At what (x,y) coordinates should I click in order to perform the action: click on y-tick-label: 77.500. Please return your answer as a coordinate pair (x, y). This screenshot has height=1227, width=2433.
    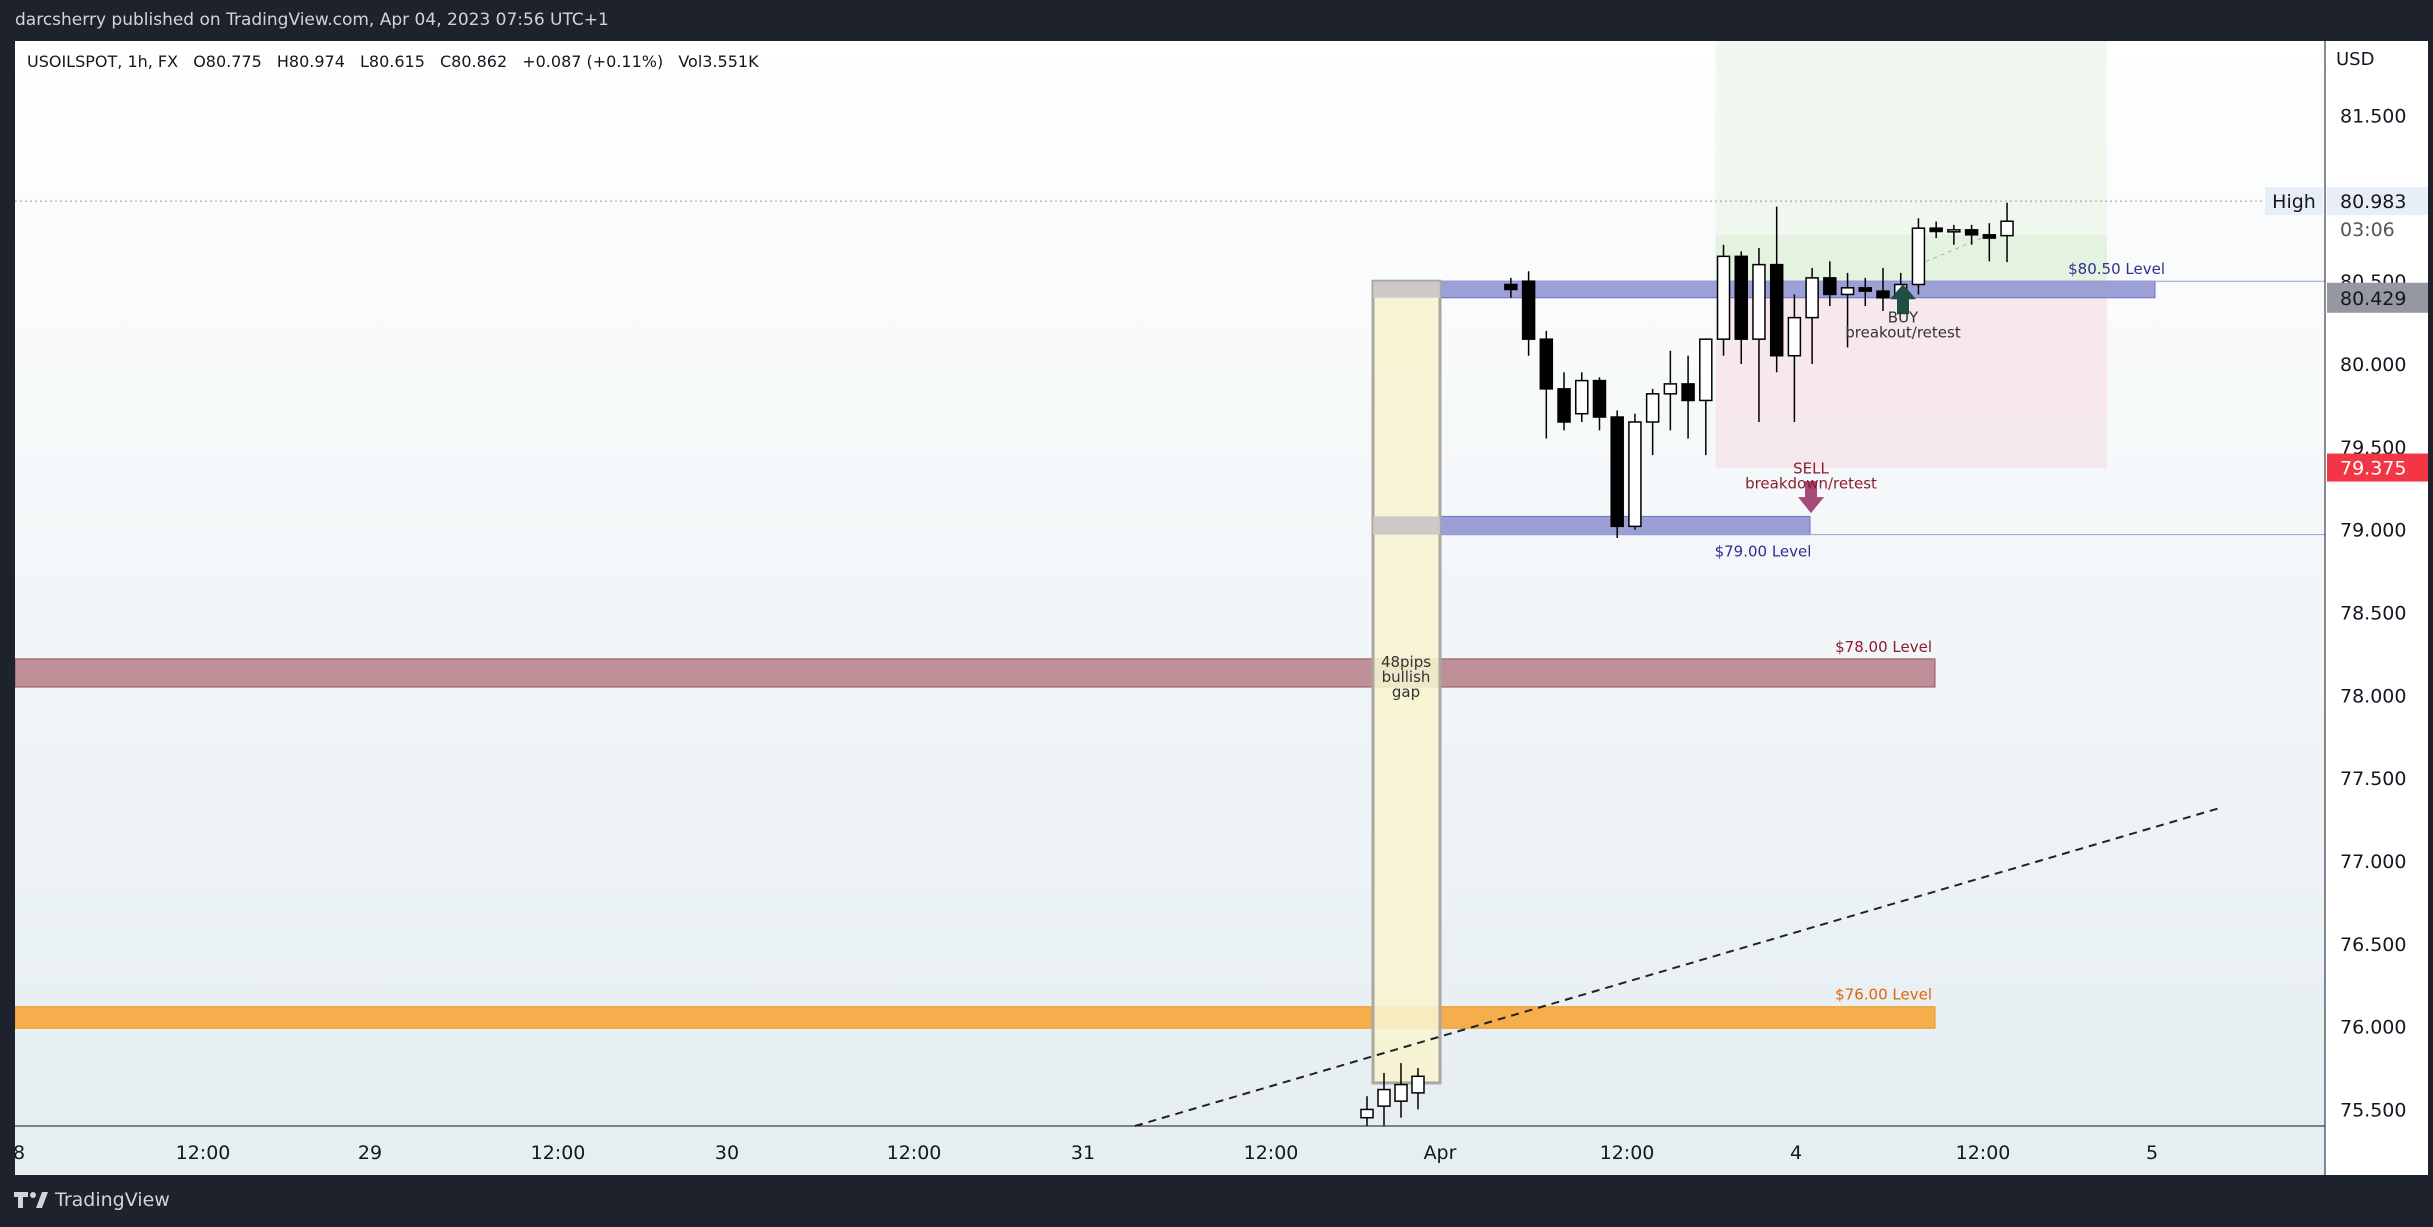
    Looking at the image, I should click on (2373, 779).